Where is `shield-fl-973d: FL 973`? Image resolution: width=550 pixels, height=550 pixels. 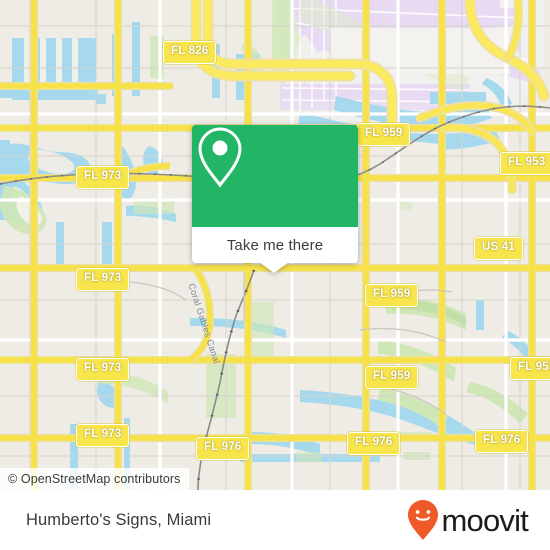
shield-fl-973d: FL 973 is located at coordinates (103, 435).